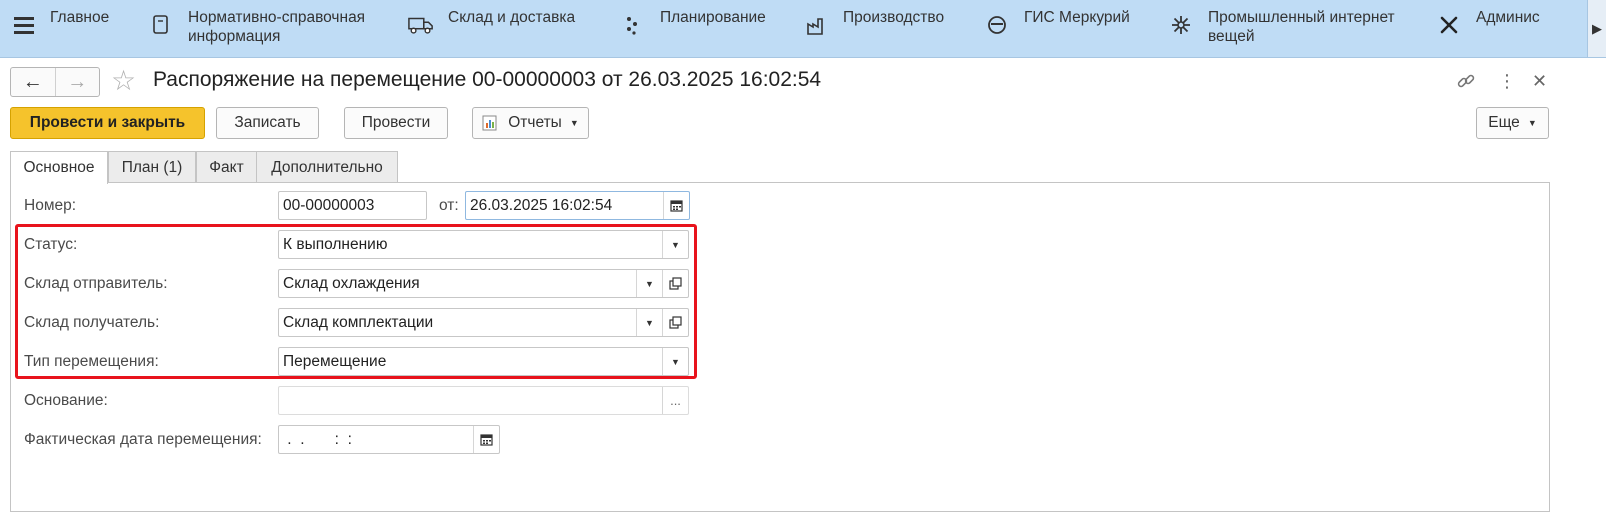 This screenshot has height=512, width=1606. Describe the element at coordinates (143, 439) in the screenshot. I see `actual-date-label: Фактическая дата перемещения:` at that location.